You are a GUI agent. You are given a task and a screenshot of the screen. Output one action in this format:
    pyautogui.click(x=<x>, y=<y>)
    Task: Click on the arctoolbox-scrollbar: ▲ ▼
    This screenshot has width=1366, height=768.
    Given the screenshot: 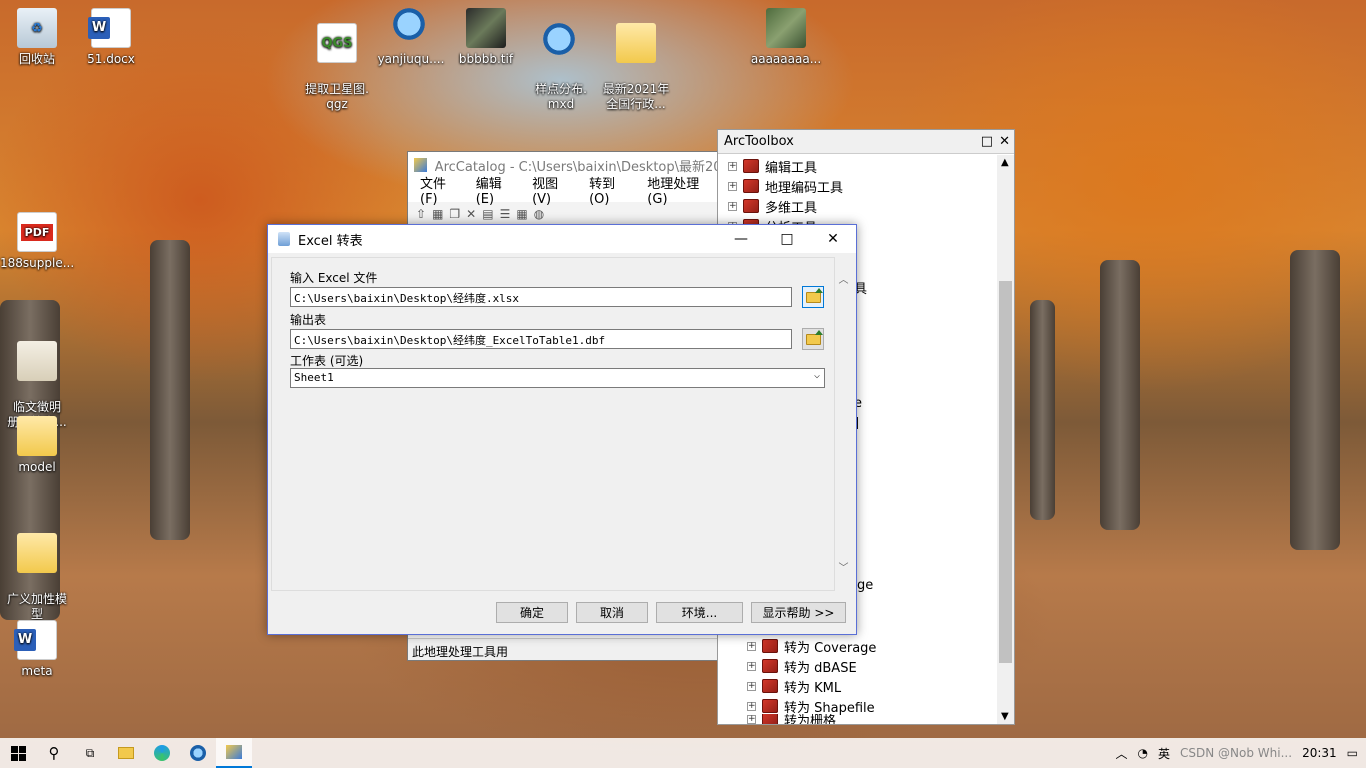 What is the action you would take?
    pyautogui.click(x=1005, y=439)
    